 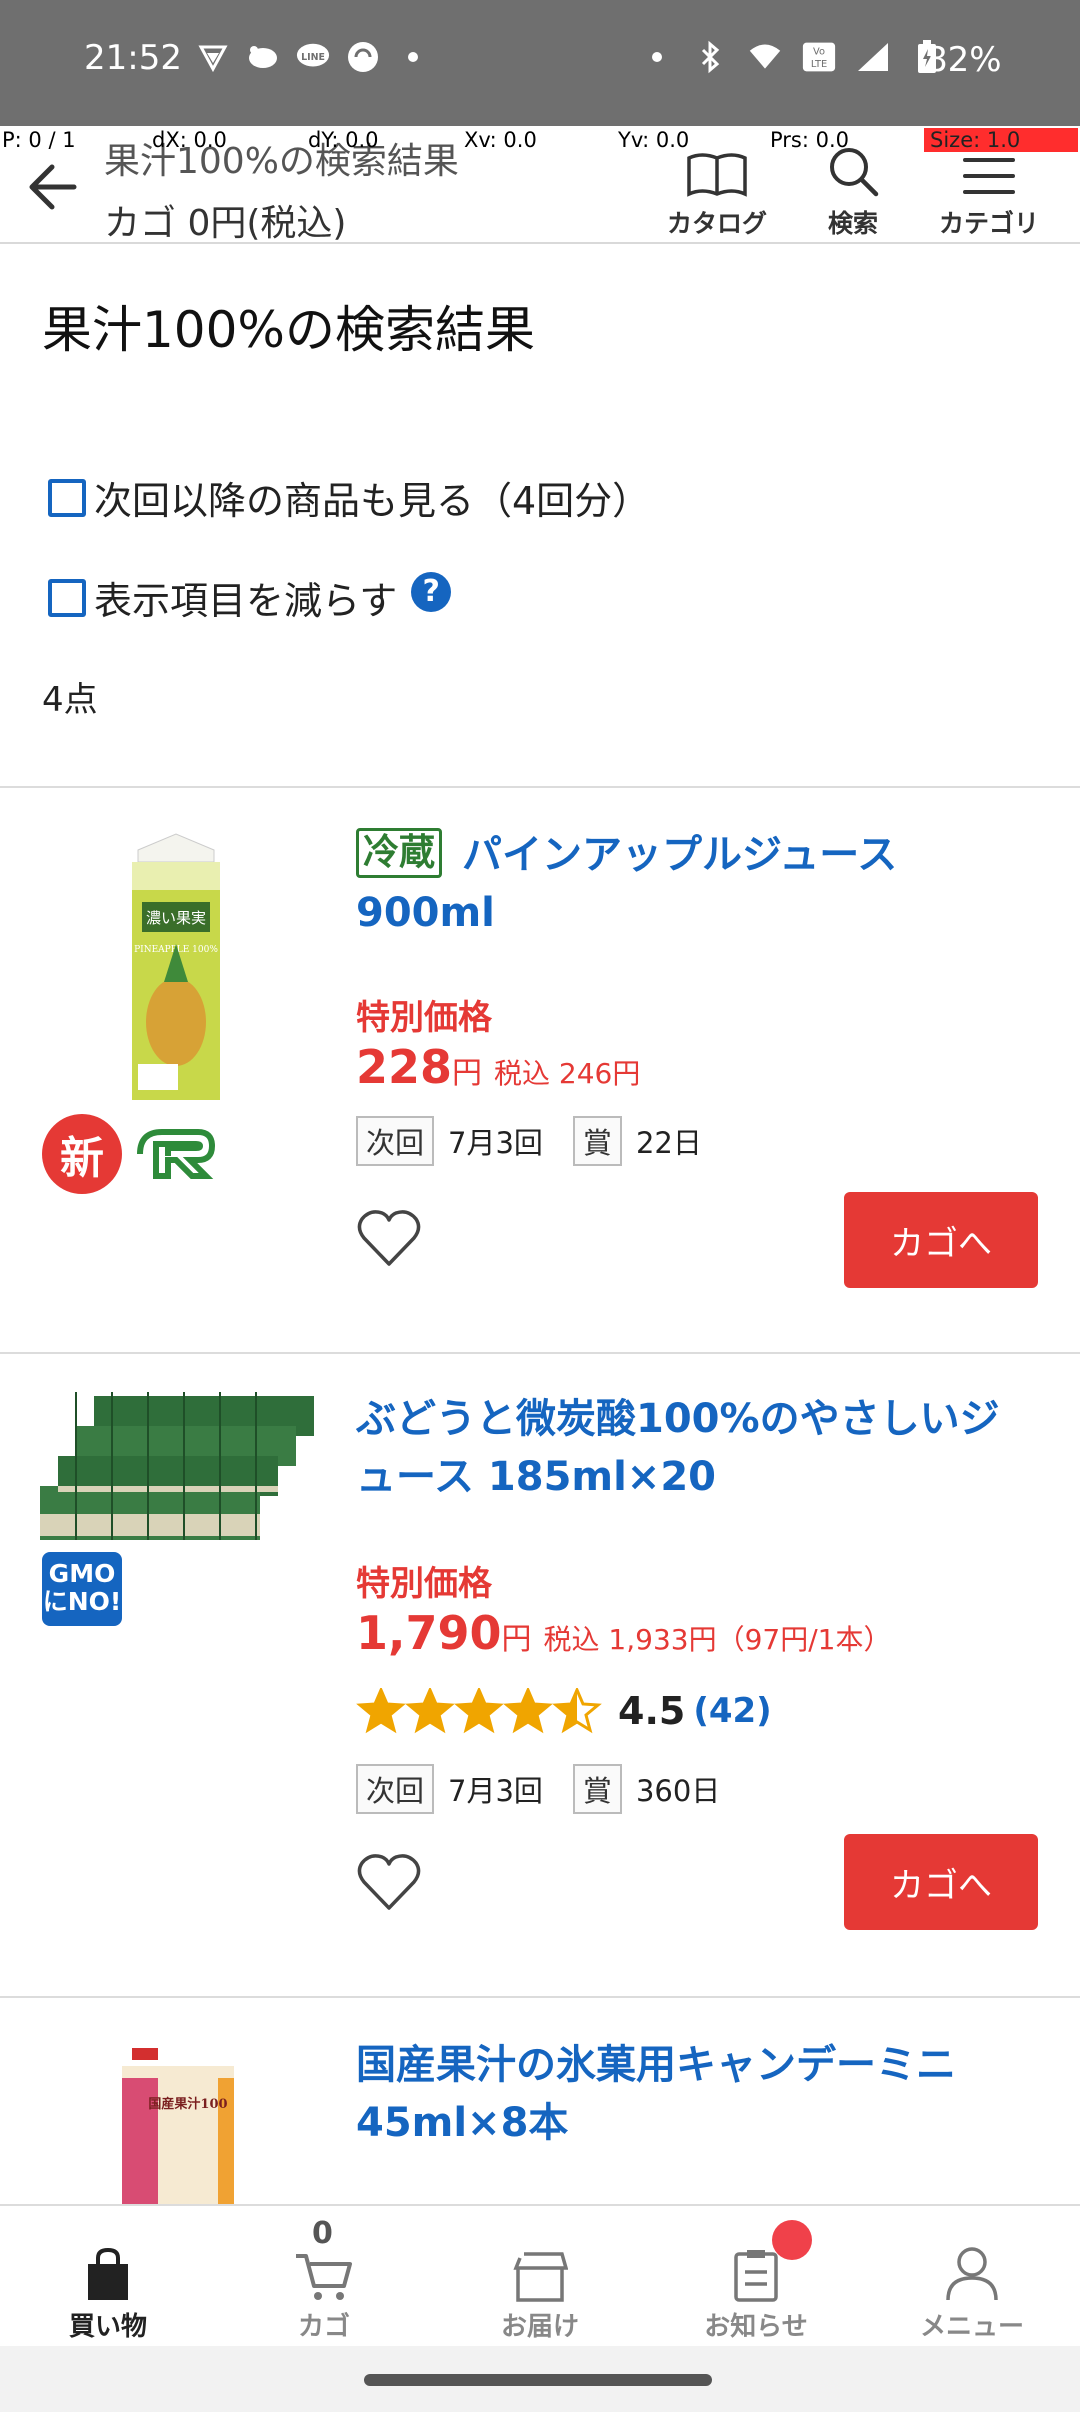 What do you see at coordinates (756, 2277) in the screenshot?
I see `nav-notifications: お知らせ` at bounding box center [756, 2277].